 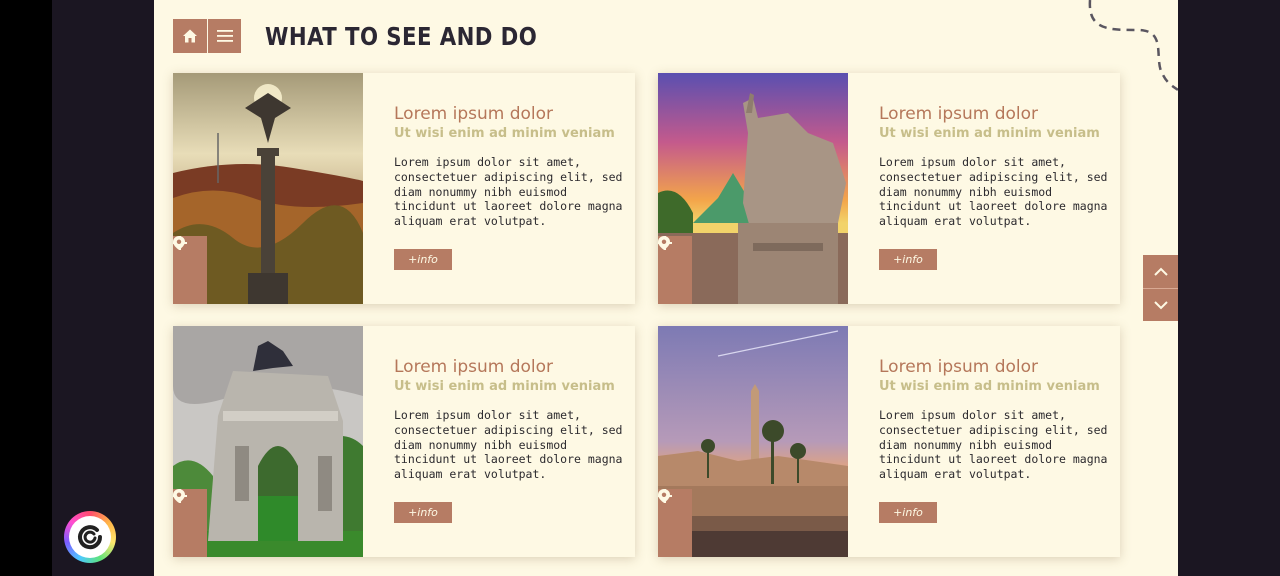 I want to click on hamburger-menu-icon, so click(x=224, y=36).